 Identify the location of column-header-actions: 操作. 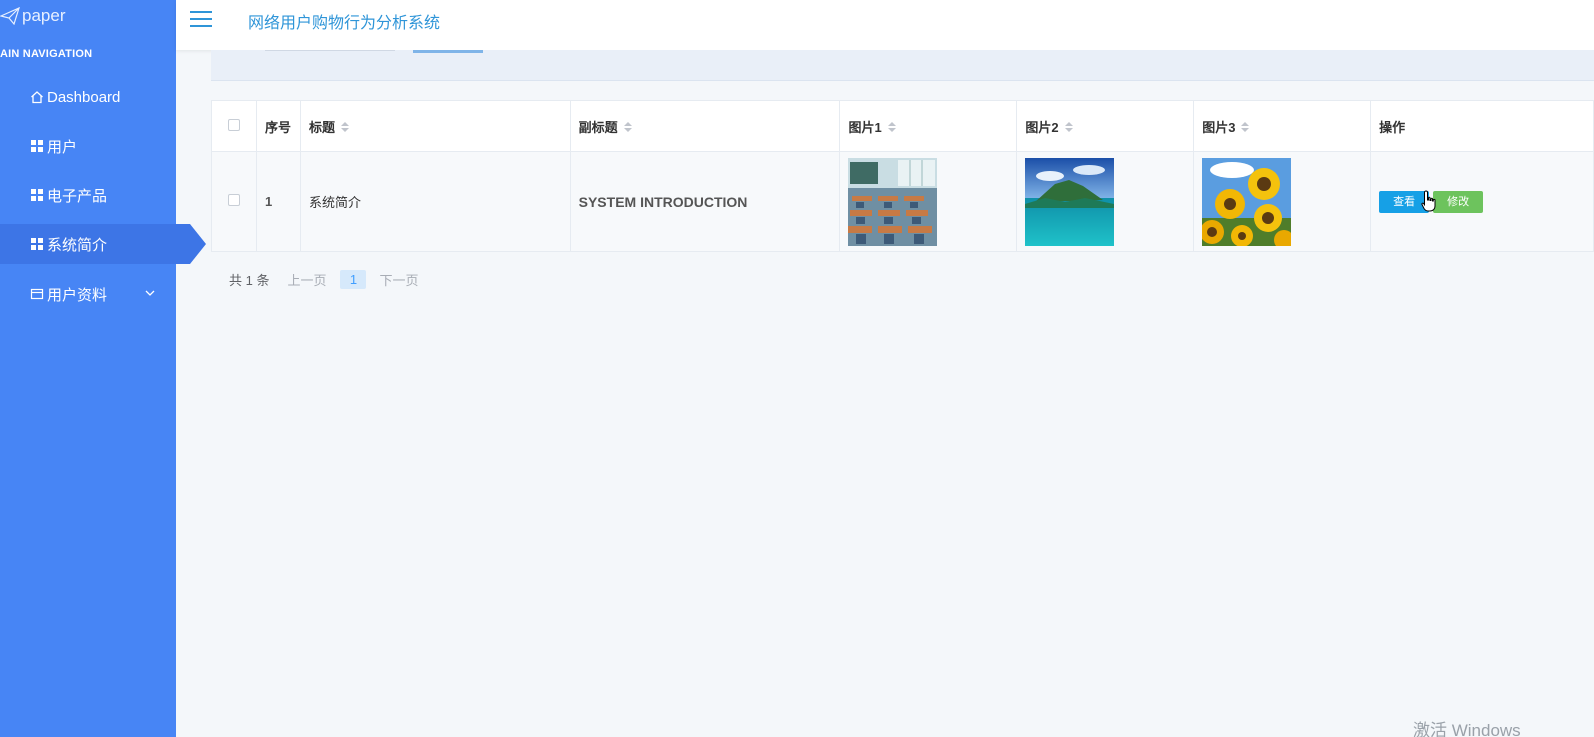
(1482, 126).